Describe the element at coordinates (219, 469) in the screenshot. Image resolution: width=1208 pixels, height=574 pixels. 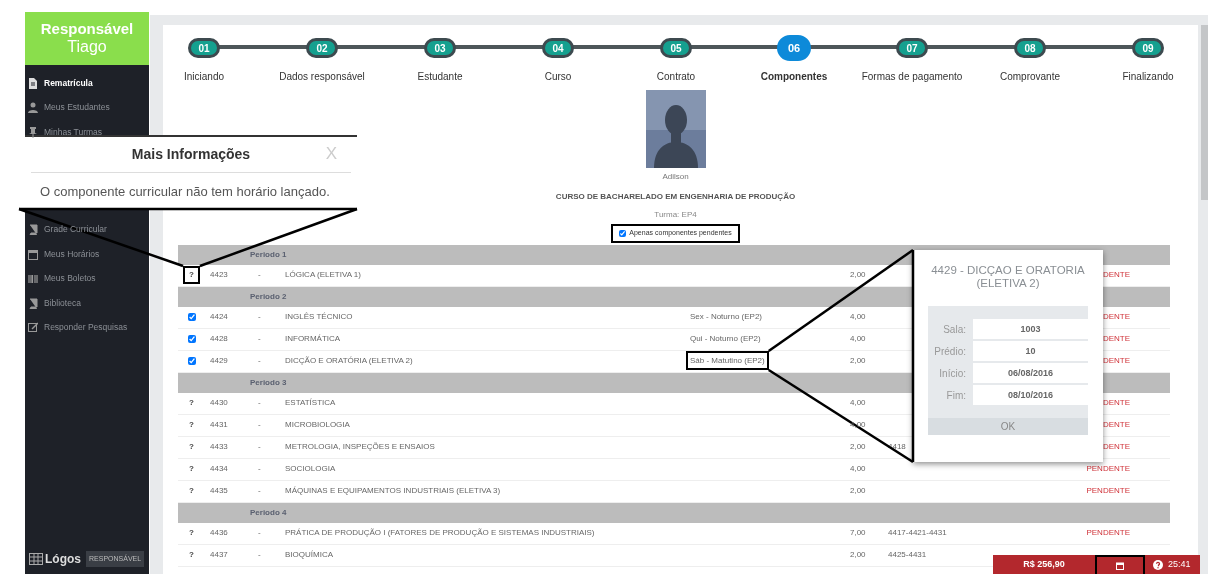
I see `code-cell-text: 4434` at that location.